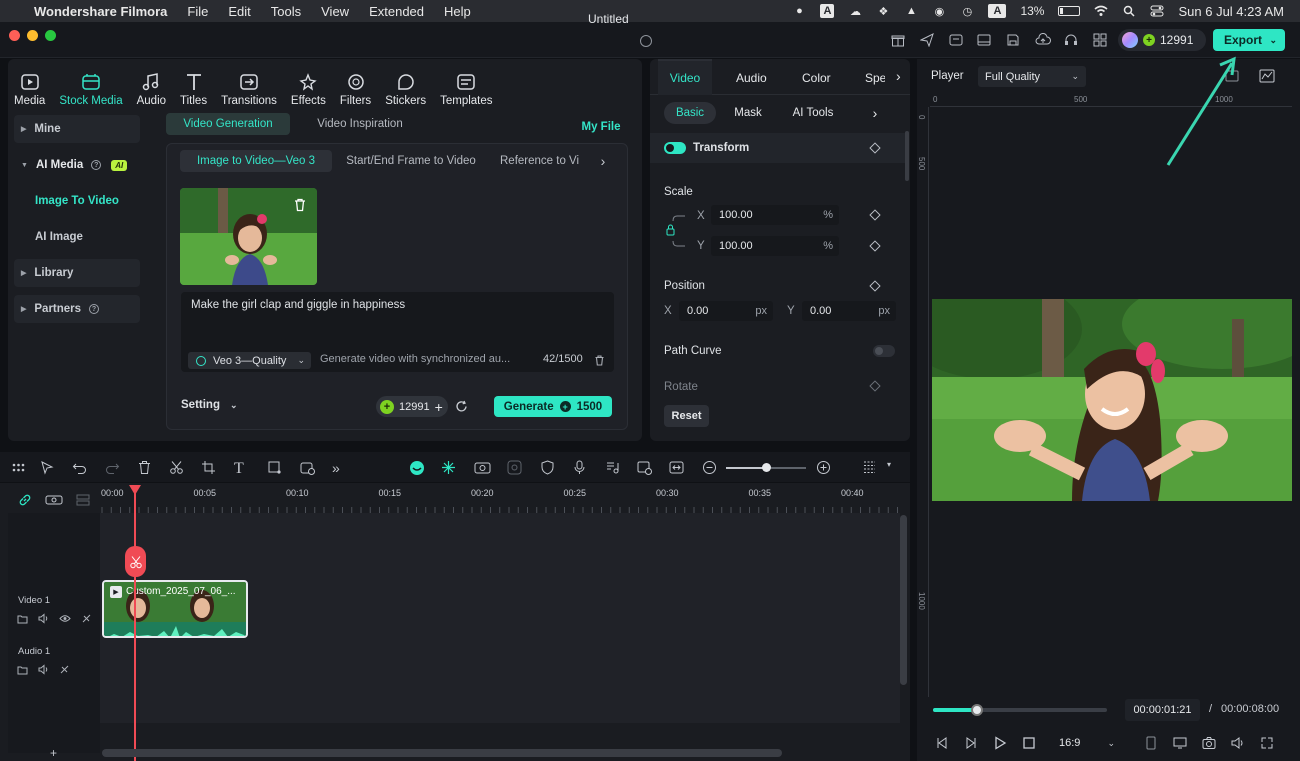 Image resolution: width=1300 pixels, height=761 pixels. I want to click on tab-color: Color, so click(816, 78).